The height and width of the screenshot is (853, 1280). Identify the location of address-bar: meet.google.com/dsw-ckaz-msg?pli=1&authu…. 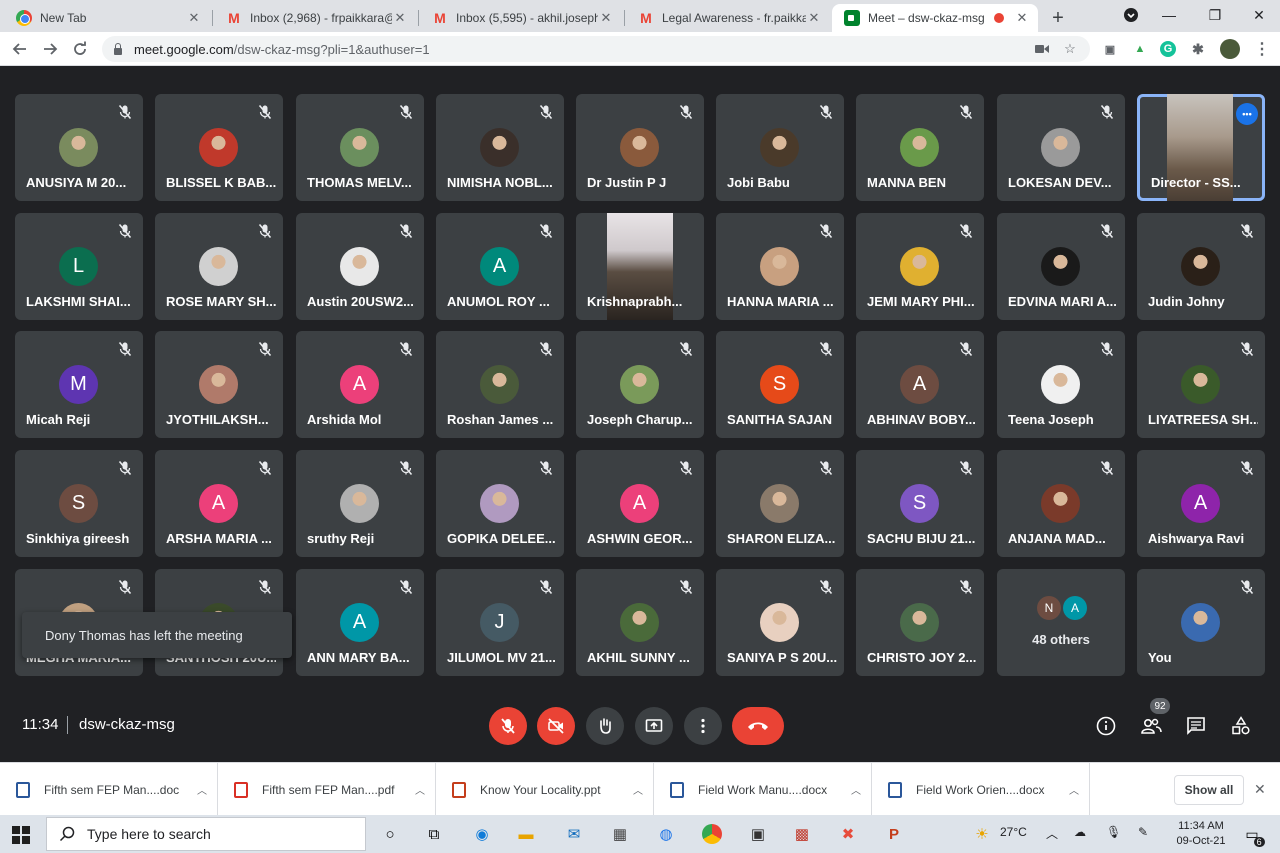
(596, 49).